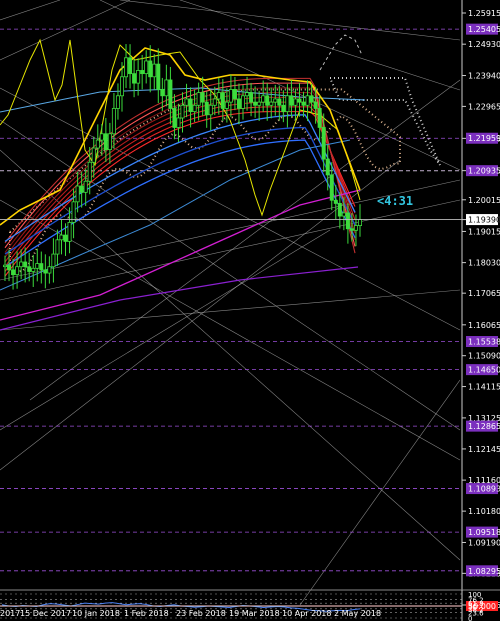 The height and width of the screenshot is (621, 500). Describe the element at coordinates (484, 293) in the screenshot. I see `price-tick-label: 1.17065` at that location.